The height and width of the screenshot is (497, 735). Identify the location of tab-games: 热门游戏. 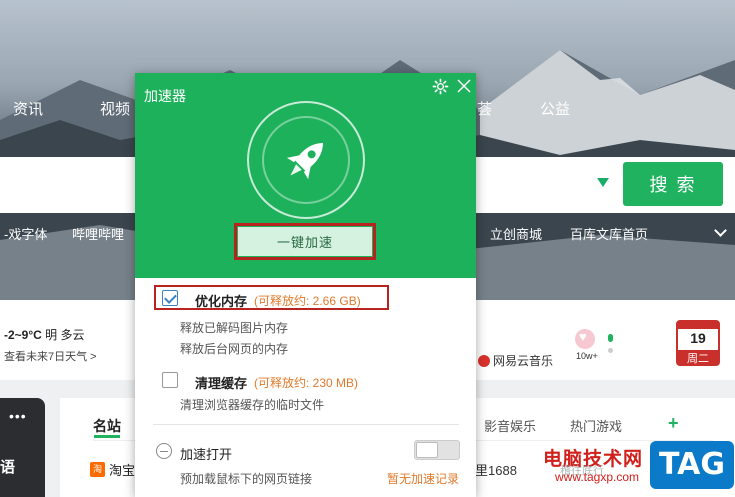
(596, 425).